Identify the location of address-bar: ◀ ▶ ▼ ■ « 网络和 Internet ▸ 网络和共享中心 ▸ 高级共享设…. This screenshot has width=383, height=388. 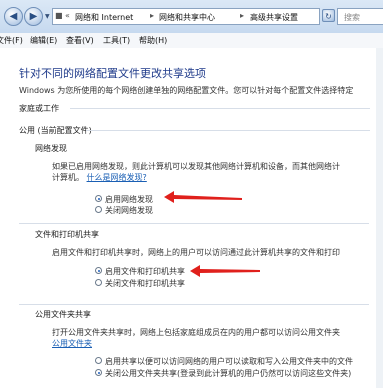
(191, 17).